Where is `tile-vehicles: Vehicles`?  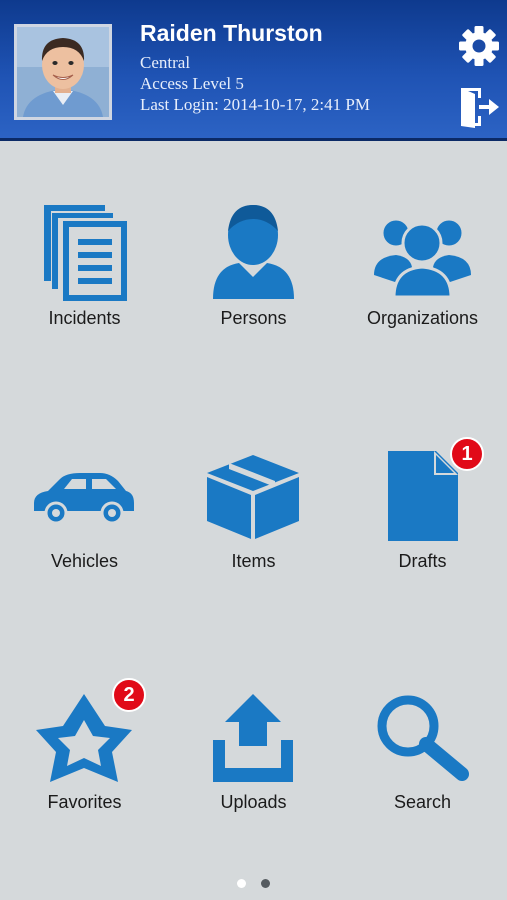
tile-vehicles: Vehicles is located at coordinates (84, 520).